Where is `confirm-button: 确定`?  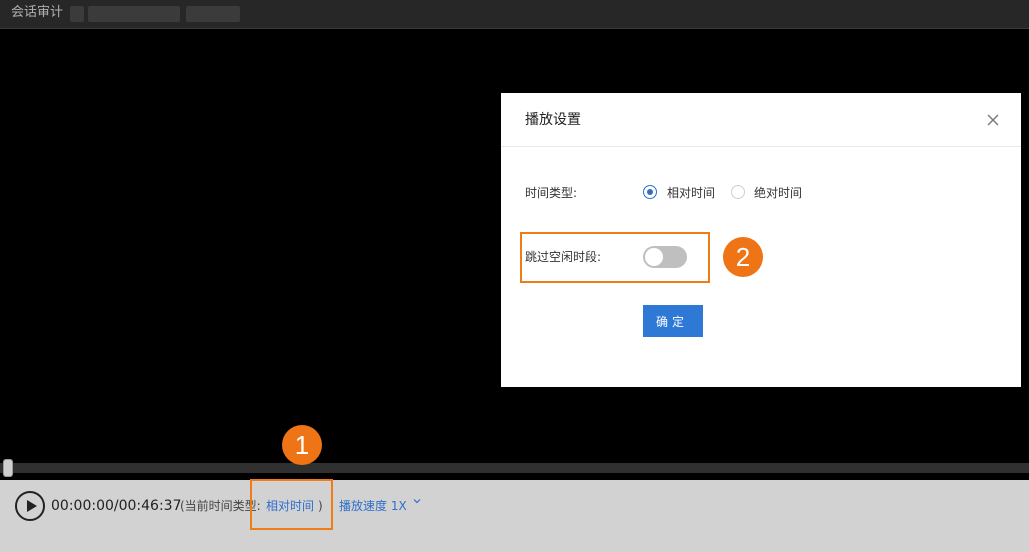
confirm-button: 确定 is located at coordinates (673, 321).